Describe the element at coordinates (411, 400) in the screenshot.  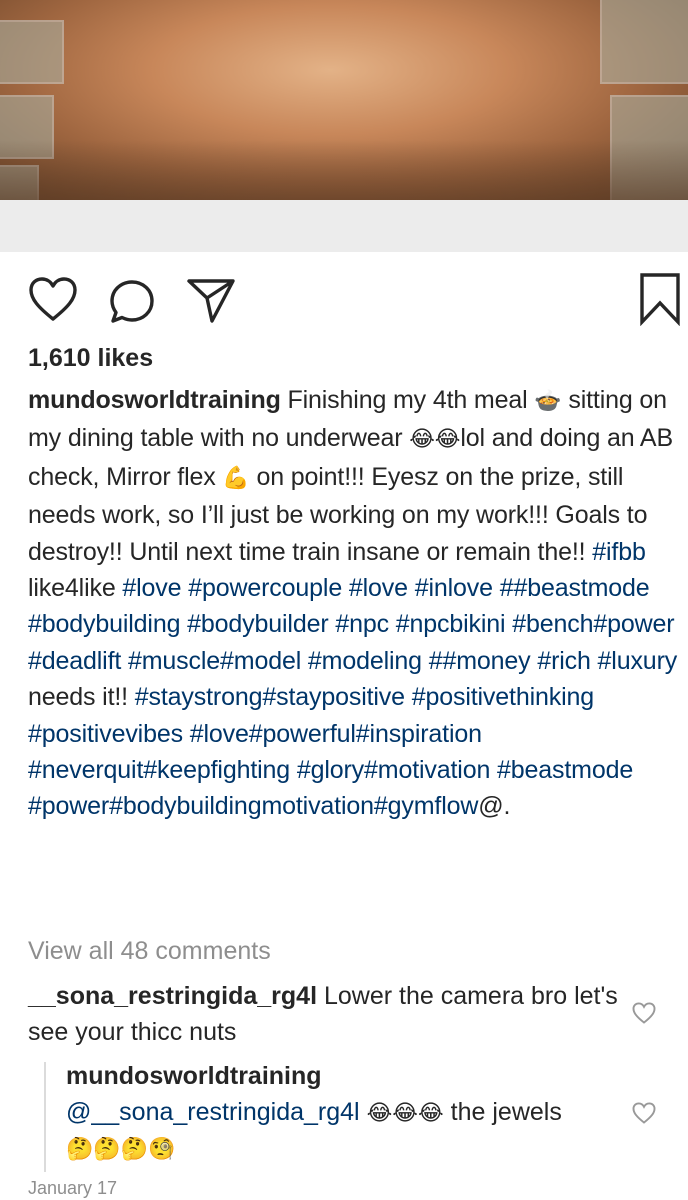
I see `caption-text-segment: Finishing my 4th meal` at that location.